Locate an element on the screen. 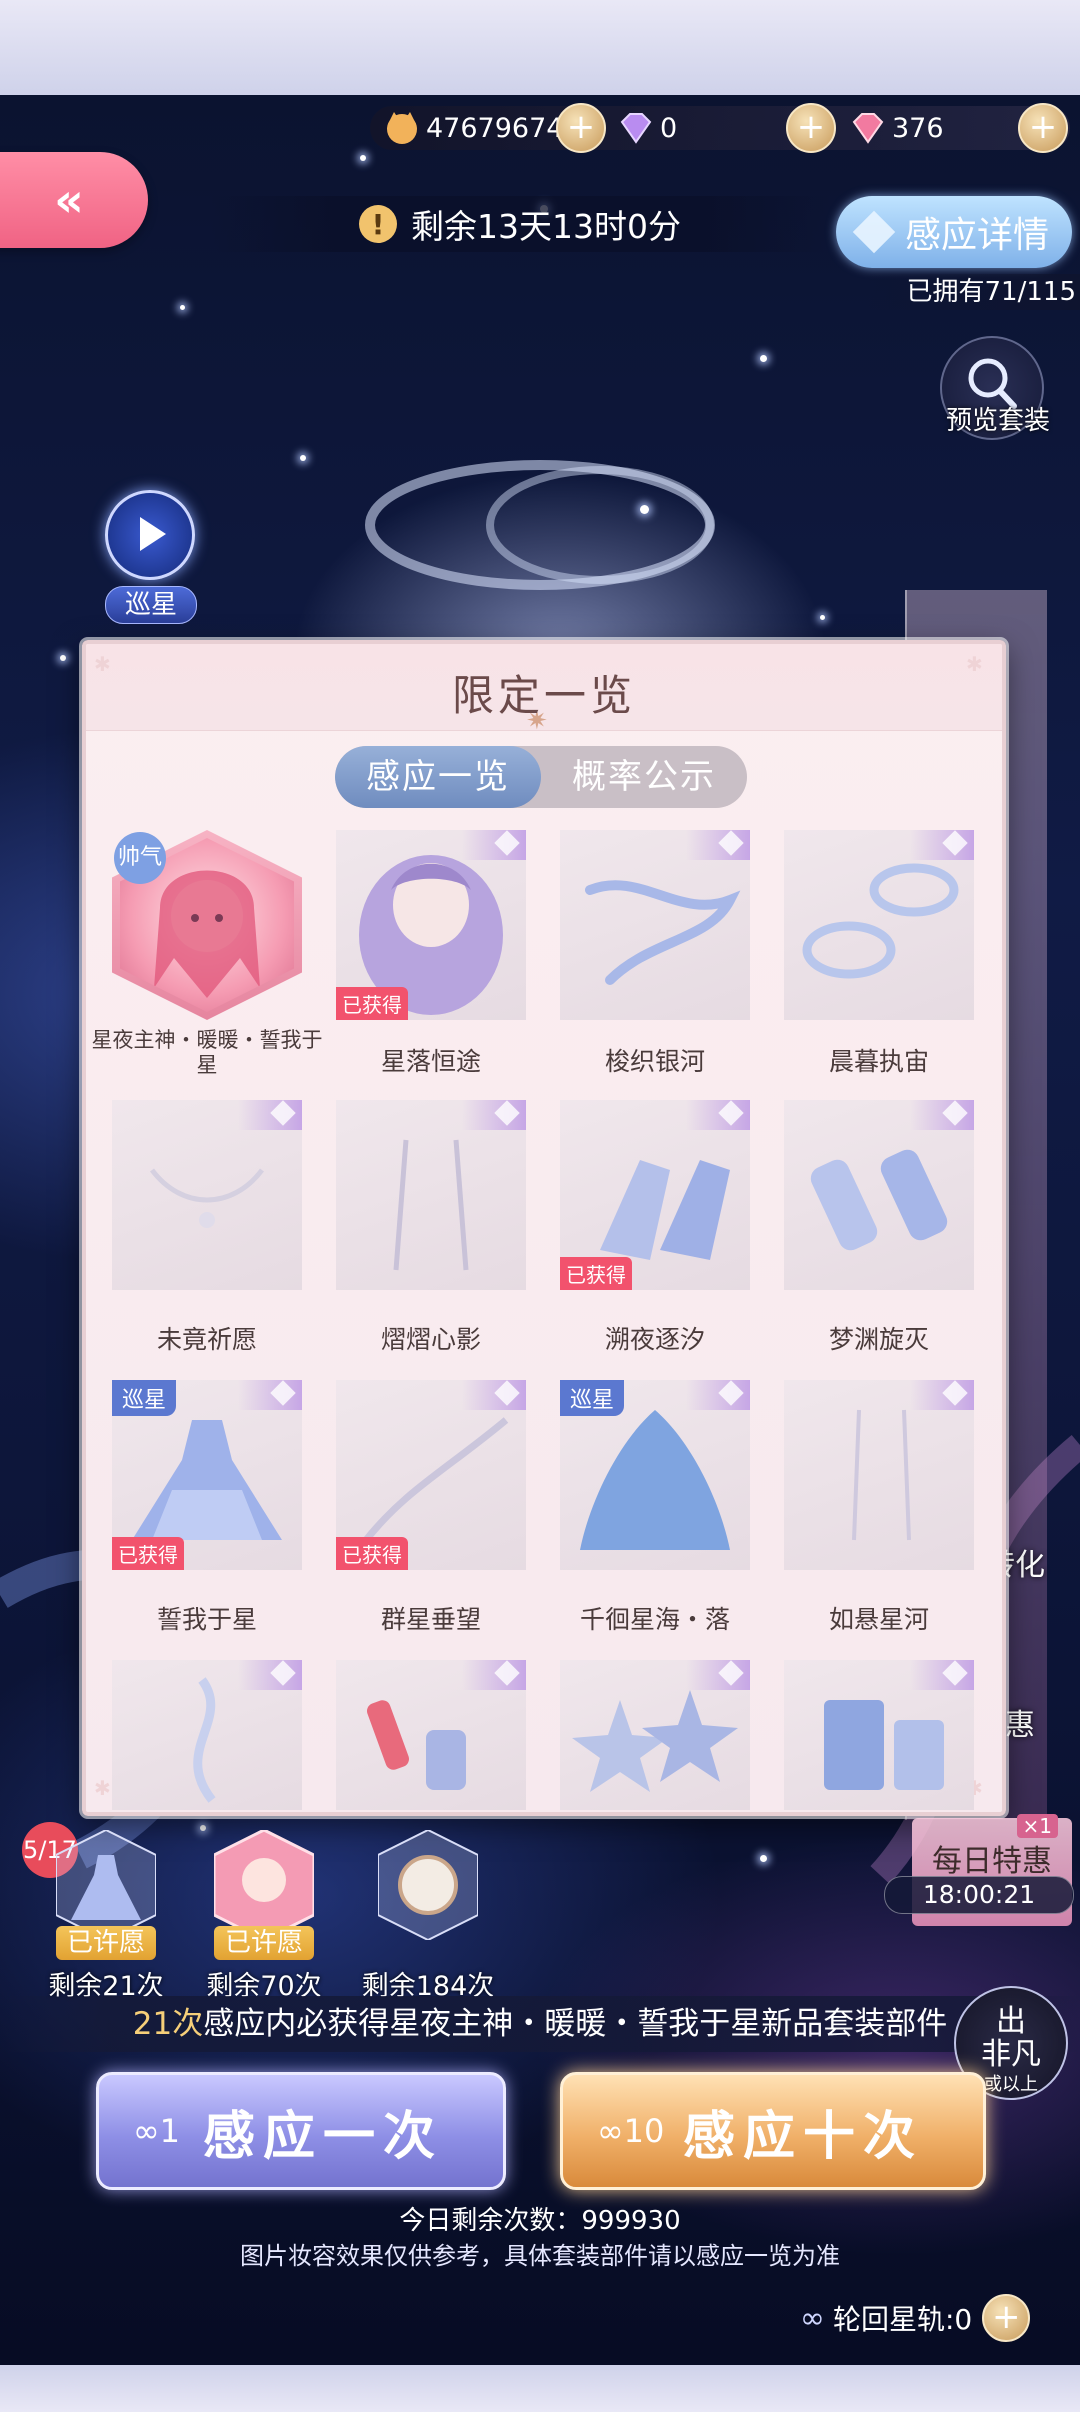  patrol-label: 巡星 is located at coordinates (151, 605).